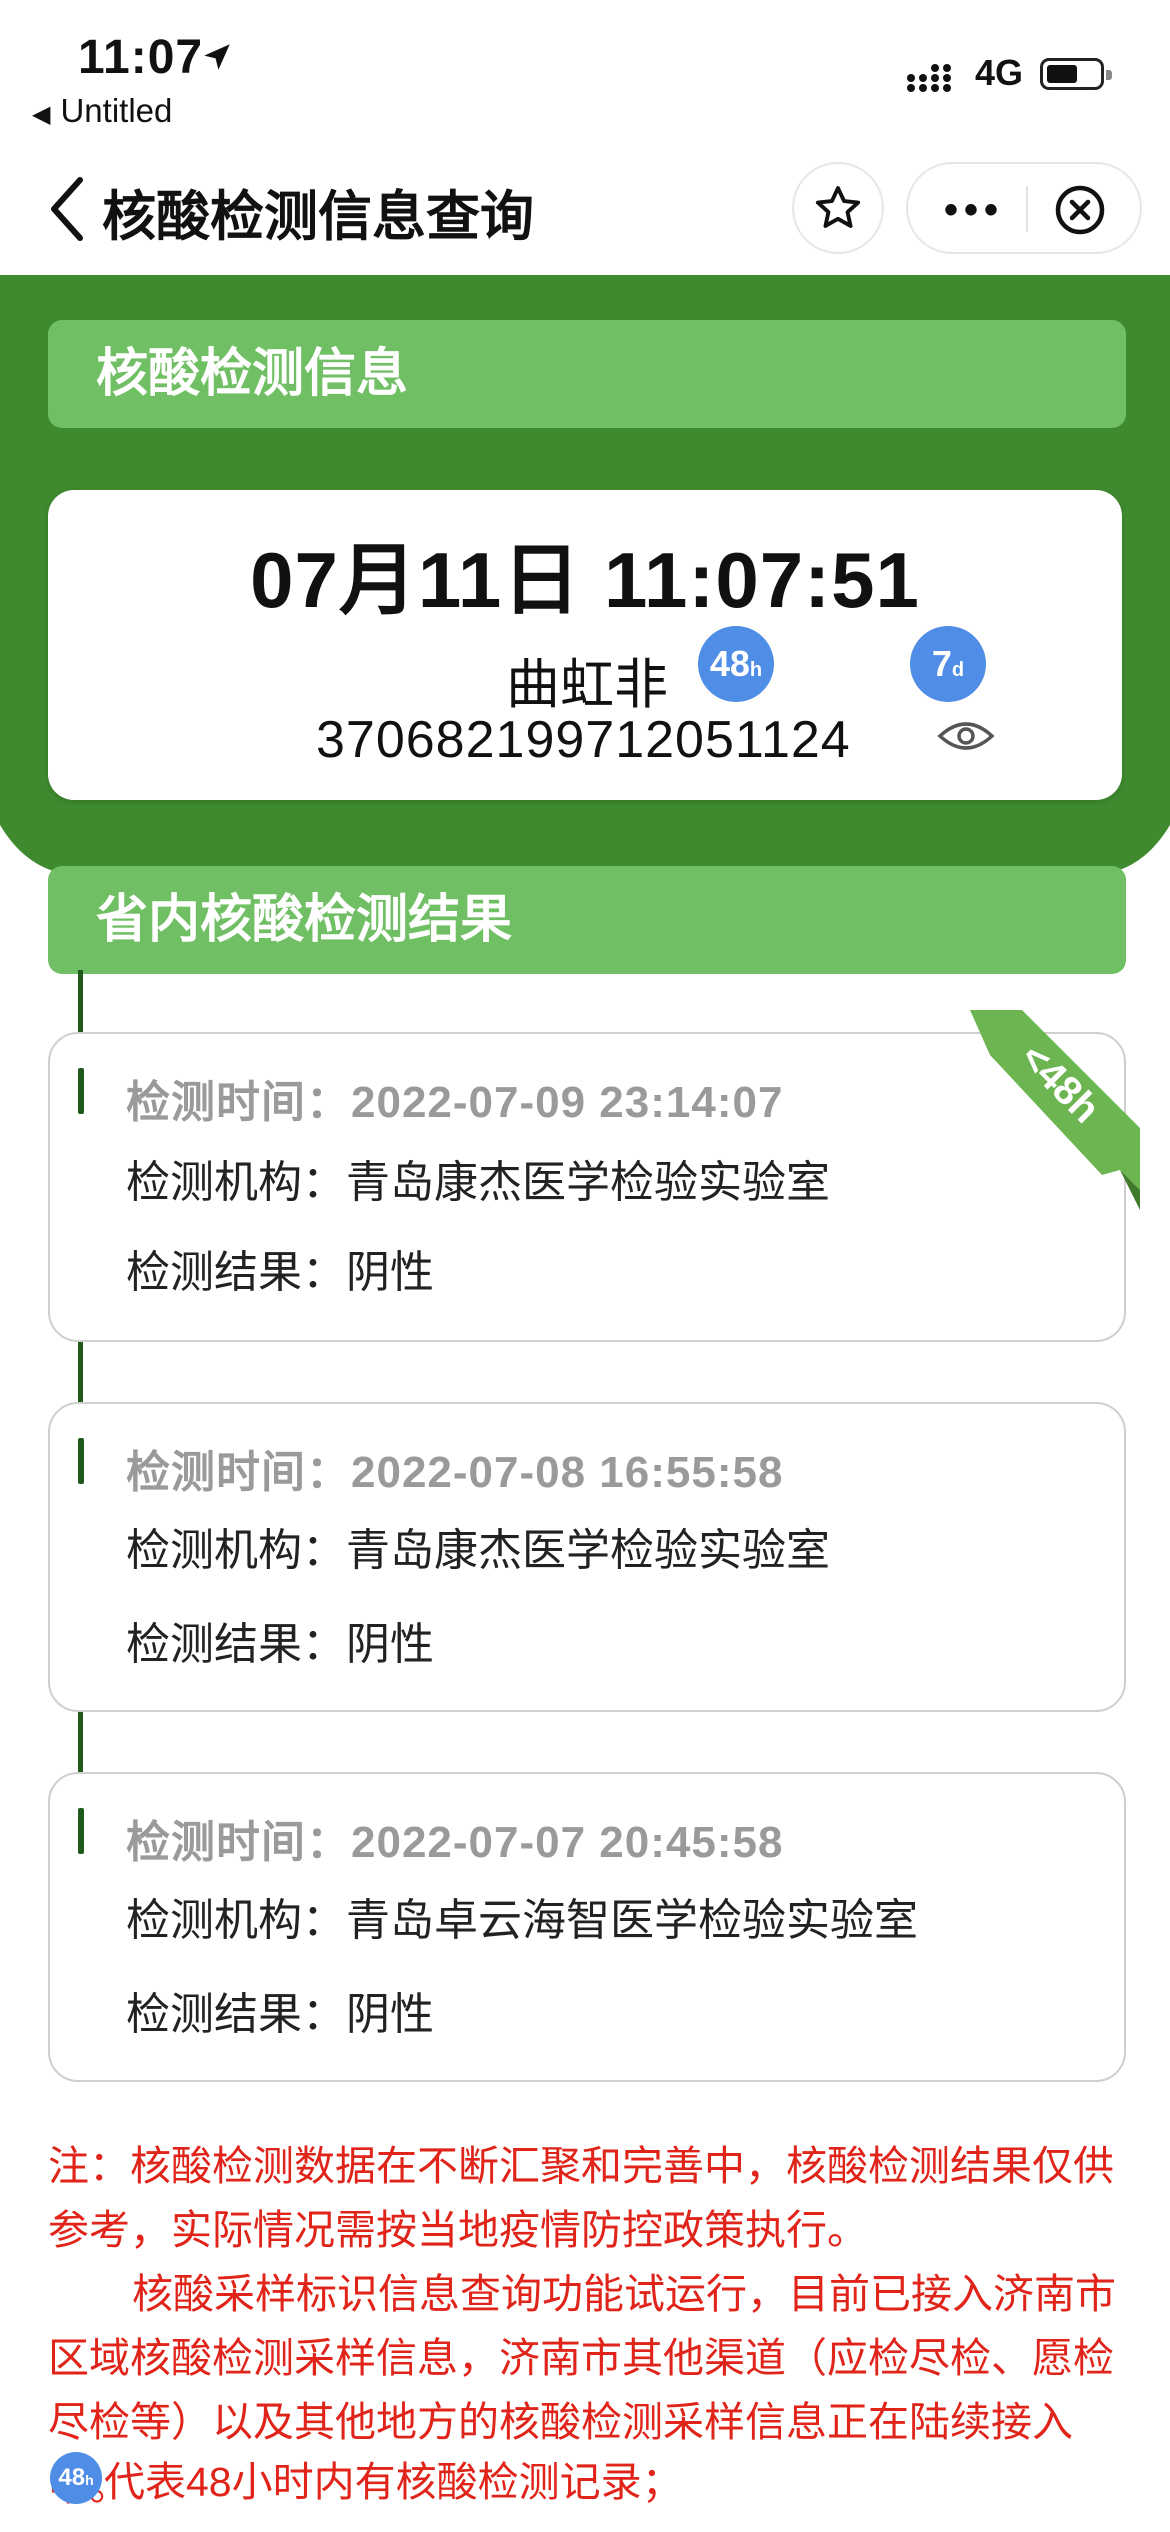 This screenshot has height=2532, width=1170. Describe the element at coordinates (948, 664) in the screenshot. I see `badge-7d: 7d` at that location.